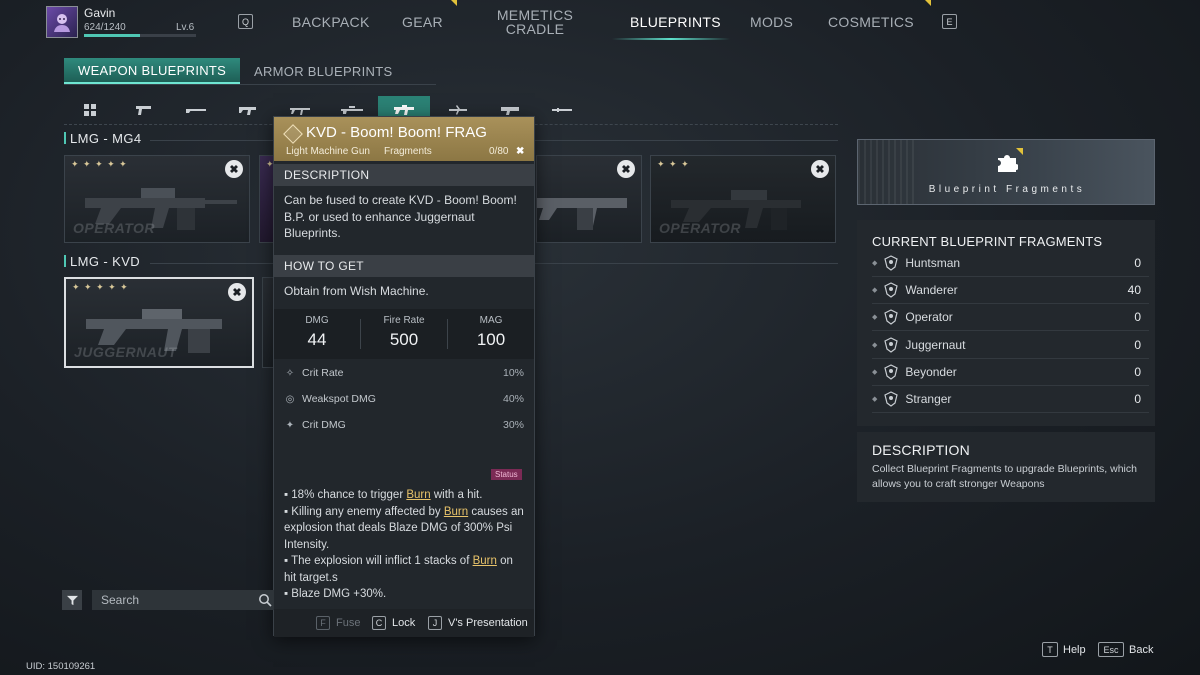  What do you see at coordinates (290, 425) in the screenshot?
I see `crit-dmg-icon: ✦` at bounding box center [290, 425].